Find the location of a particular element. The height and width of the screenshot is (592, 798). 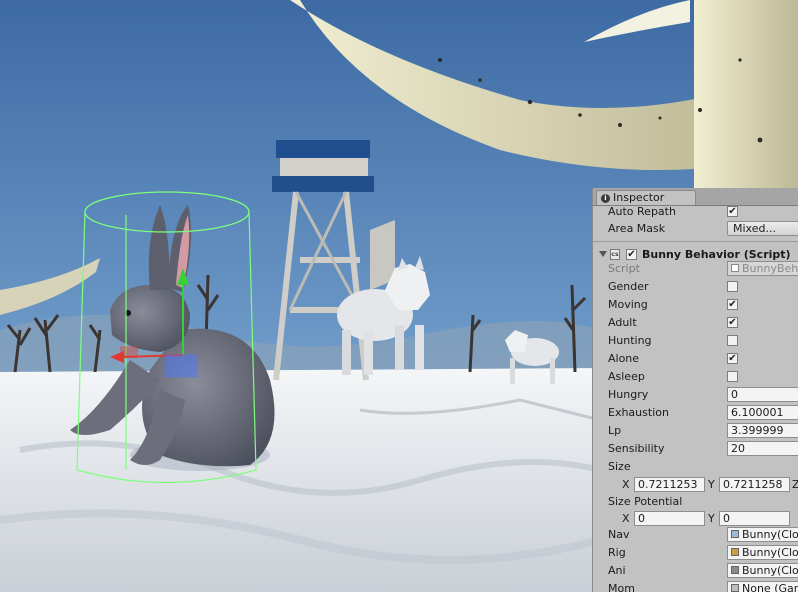

component-divider is located at coordinates (695, 241).